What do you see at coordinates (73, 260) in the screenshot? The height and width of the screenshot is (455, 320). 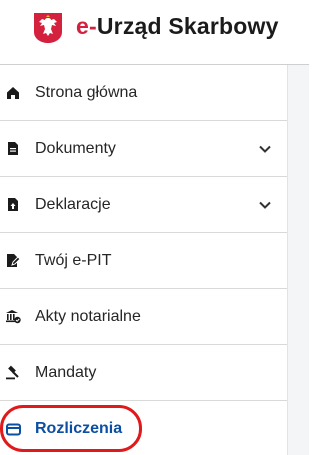 I see `sidebar-item-label: Twój e-PIT` at bounding box center [73, 260].